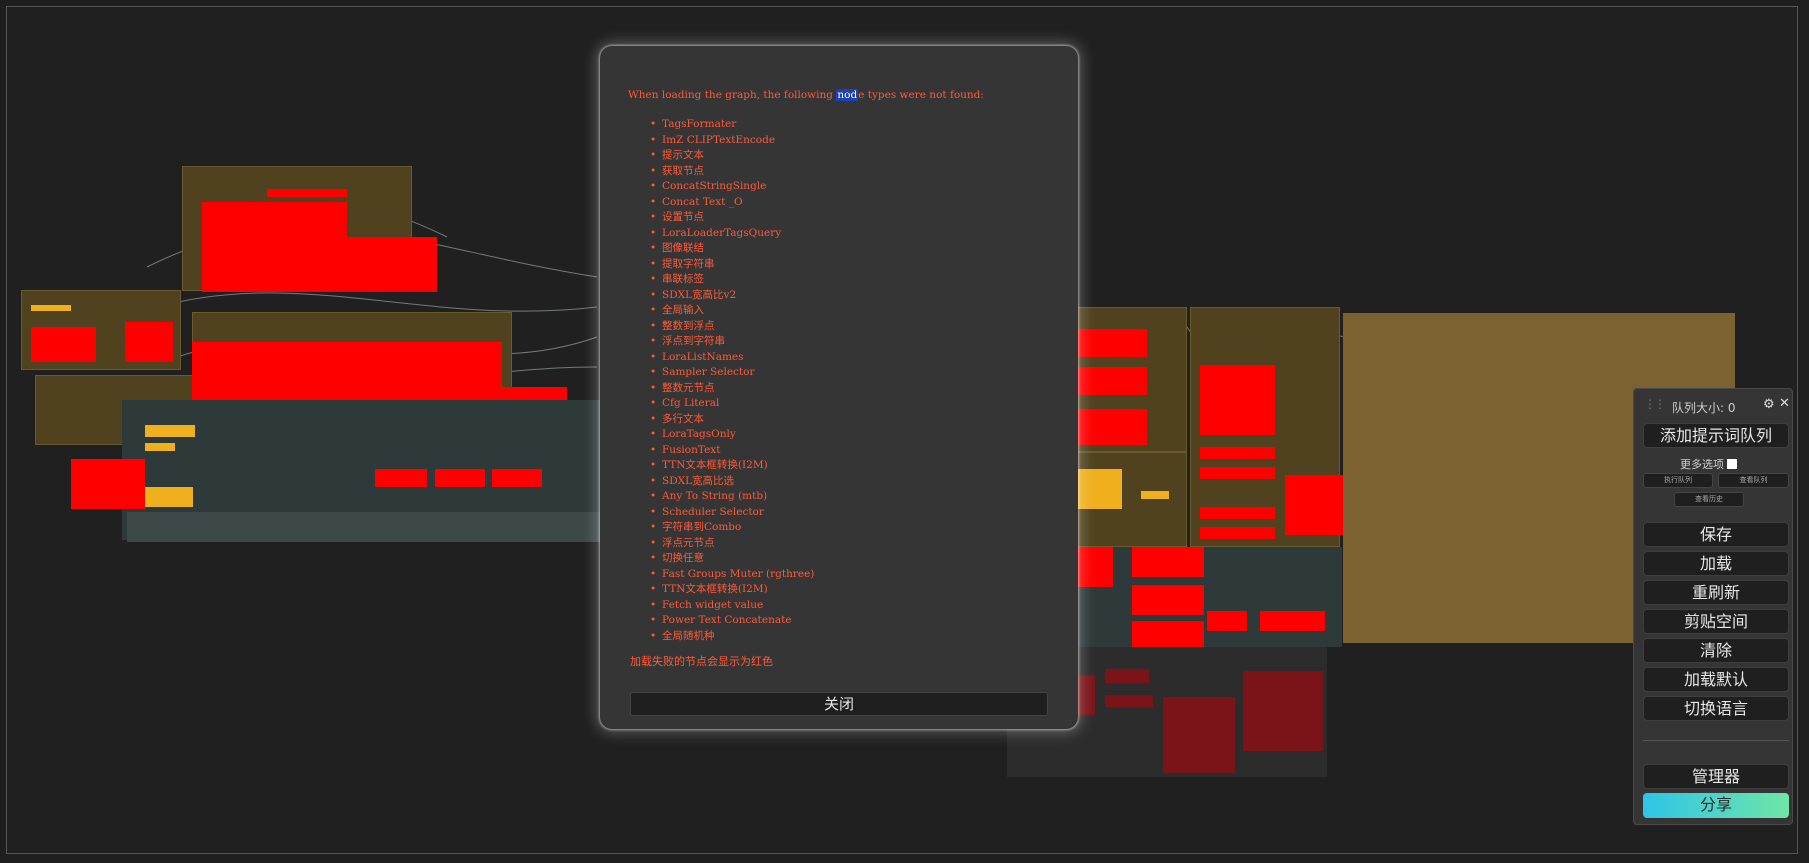  Describe the element at coordinates (1678, 480) in the screenshot. I see `view-queue-button: 执行队列` at that location.